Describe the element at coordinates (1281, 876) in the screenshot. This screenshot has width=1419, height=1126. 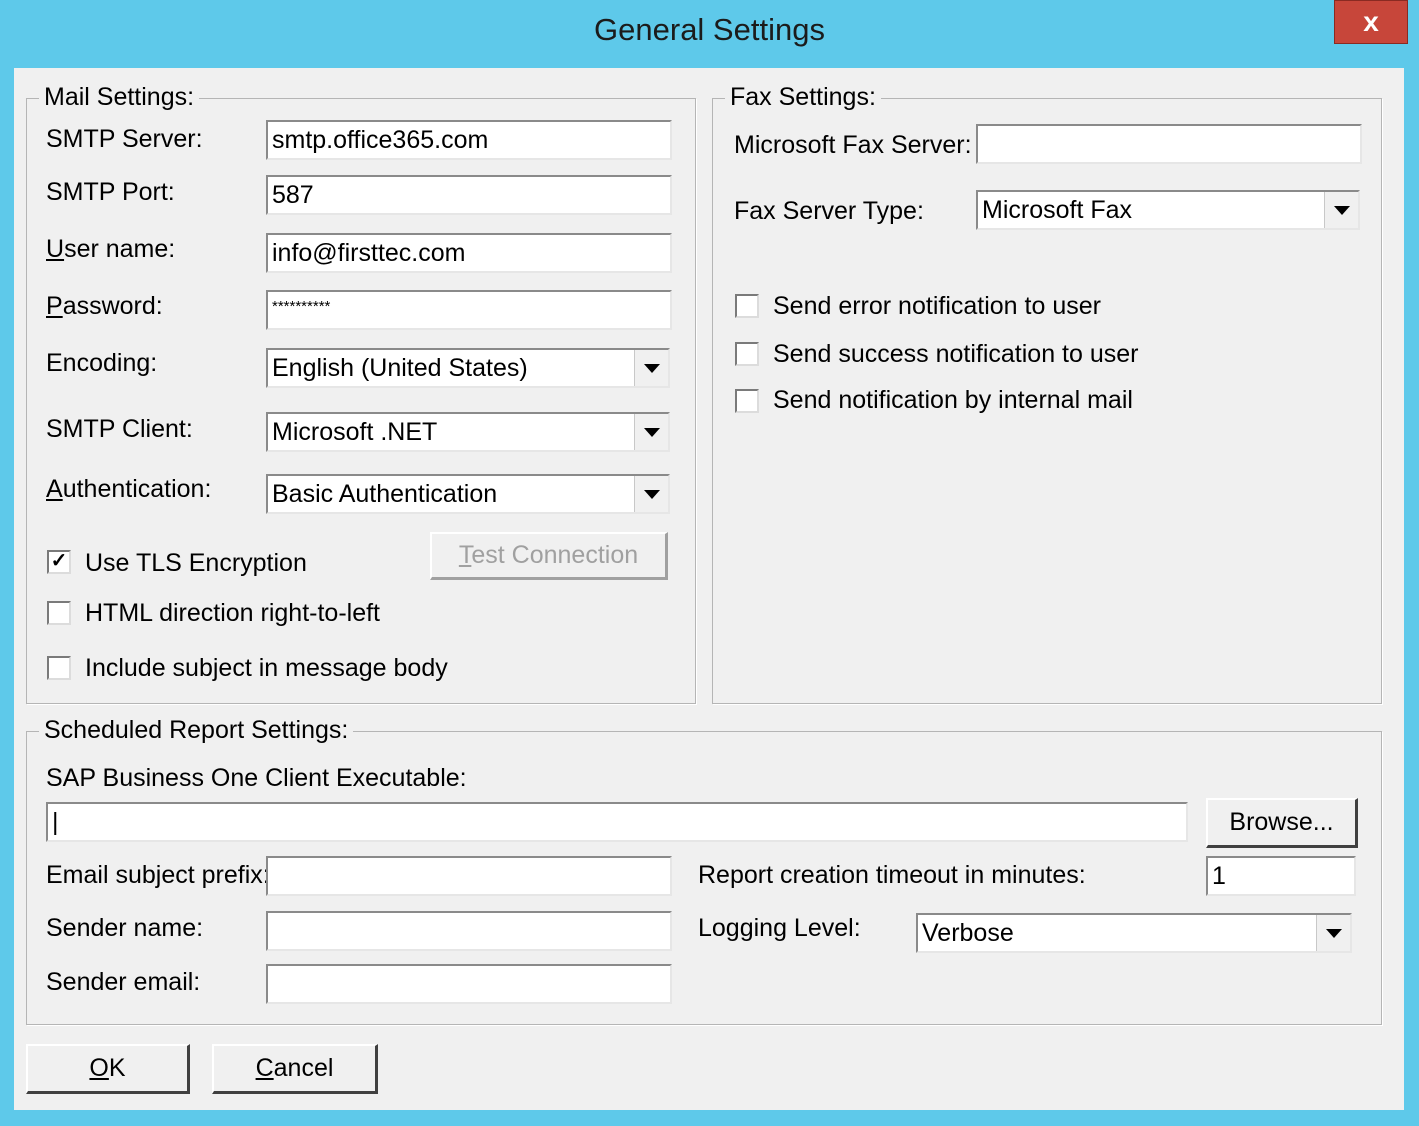
I see `timeout-input: 1` at that location.